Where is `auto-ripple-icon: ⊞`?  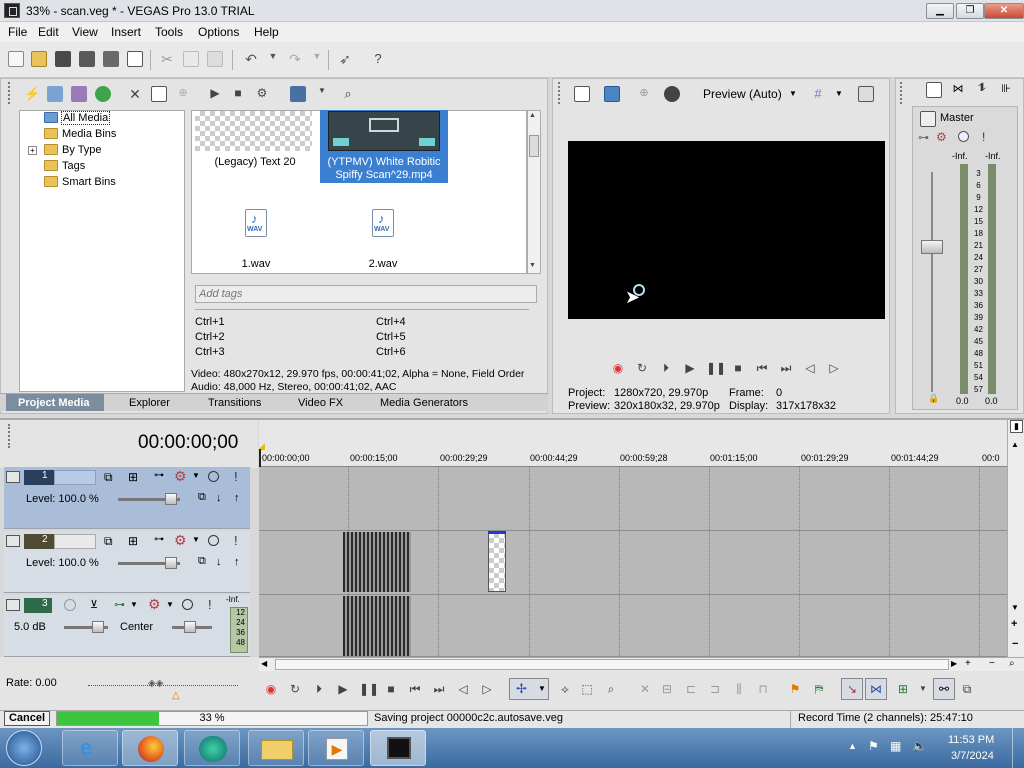
auto-ripple-icon: ⊞ is located at coordinates (903, 689).